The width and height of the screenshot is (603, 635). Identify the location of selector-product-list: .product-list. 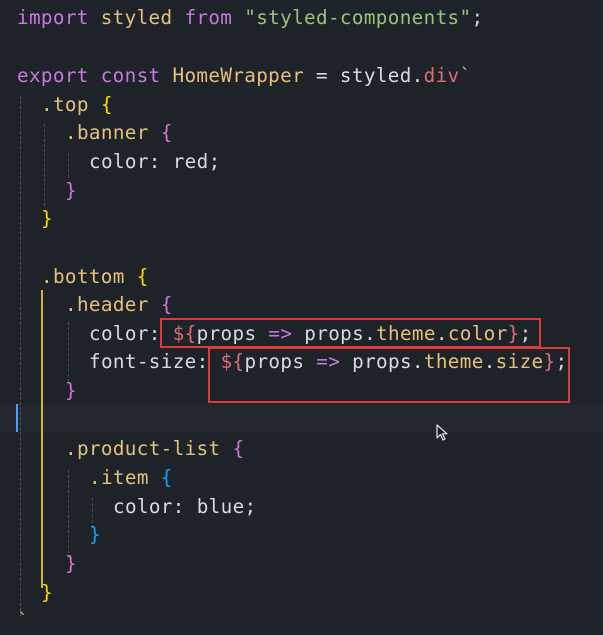
(143, 448).